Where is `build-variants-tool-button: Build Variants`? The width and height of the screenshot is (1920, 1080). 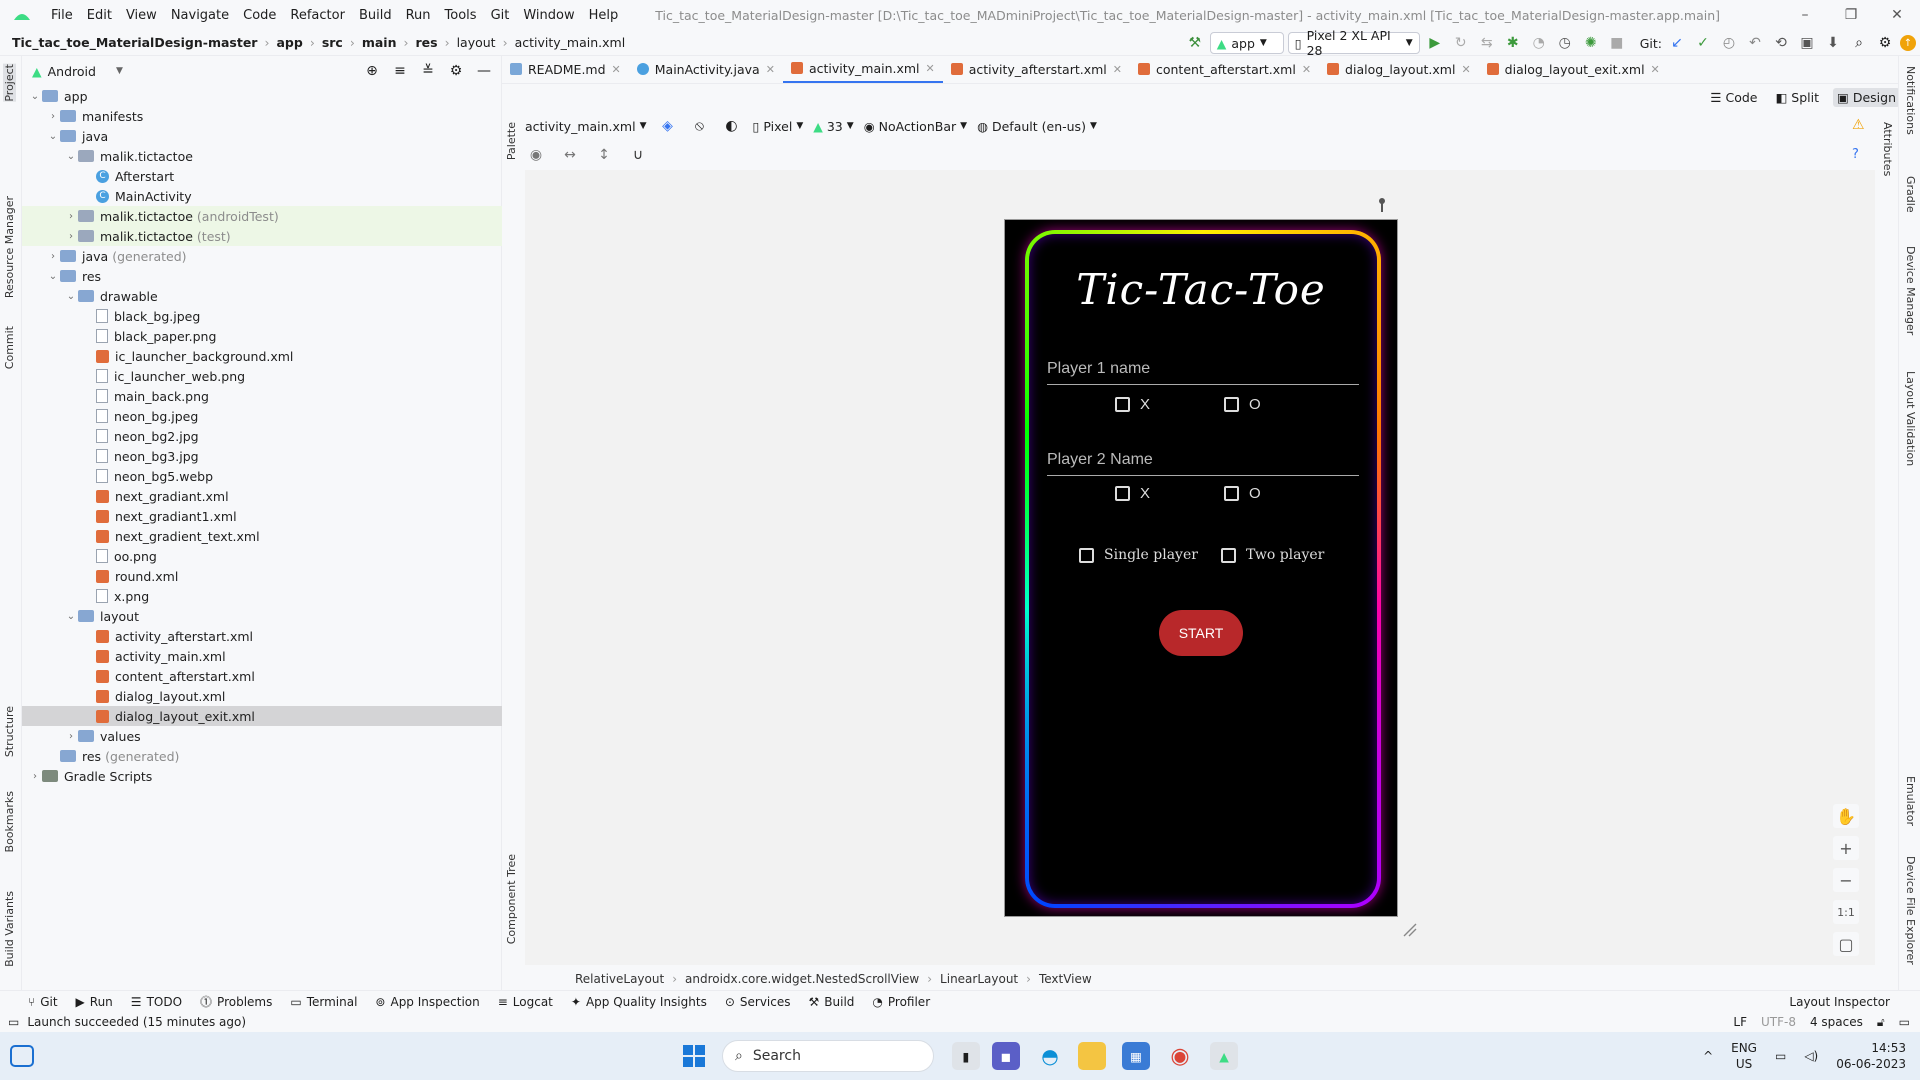 build-variants-tool-button: Build Variants is located at coordinates (9, 929).